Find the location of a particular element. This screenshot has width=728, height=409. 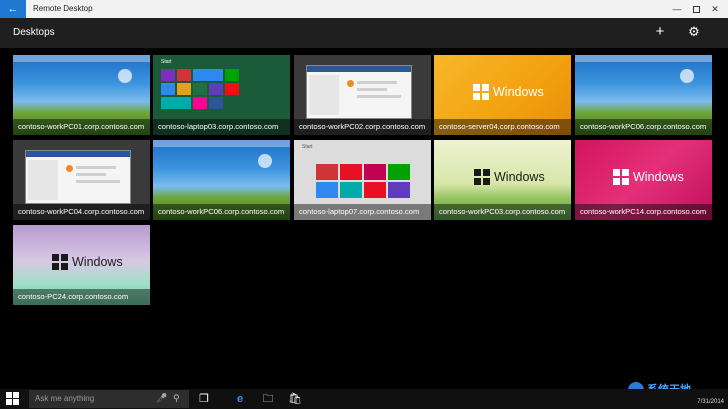

desktop-tile: contoso-workPC04.corp.contoso.com is located at coordinates (81, 180).